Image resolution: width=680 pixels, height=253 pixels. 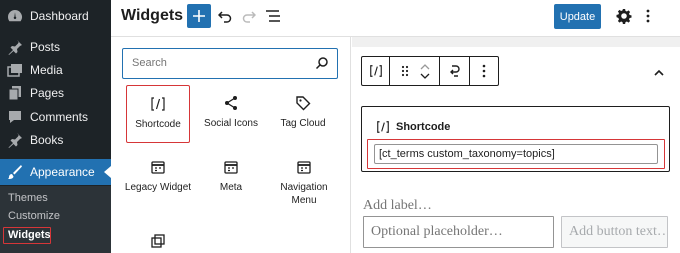 I want to click on shortcode-block-title: Shortcode, so click(x=413, y=127).